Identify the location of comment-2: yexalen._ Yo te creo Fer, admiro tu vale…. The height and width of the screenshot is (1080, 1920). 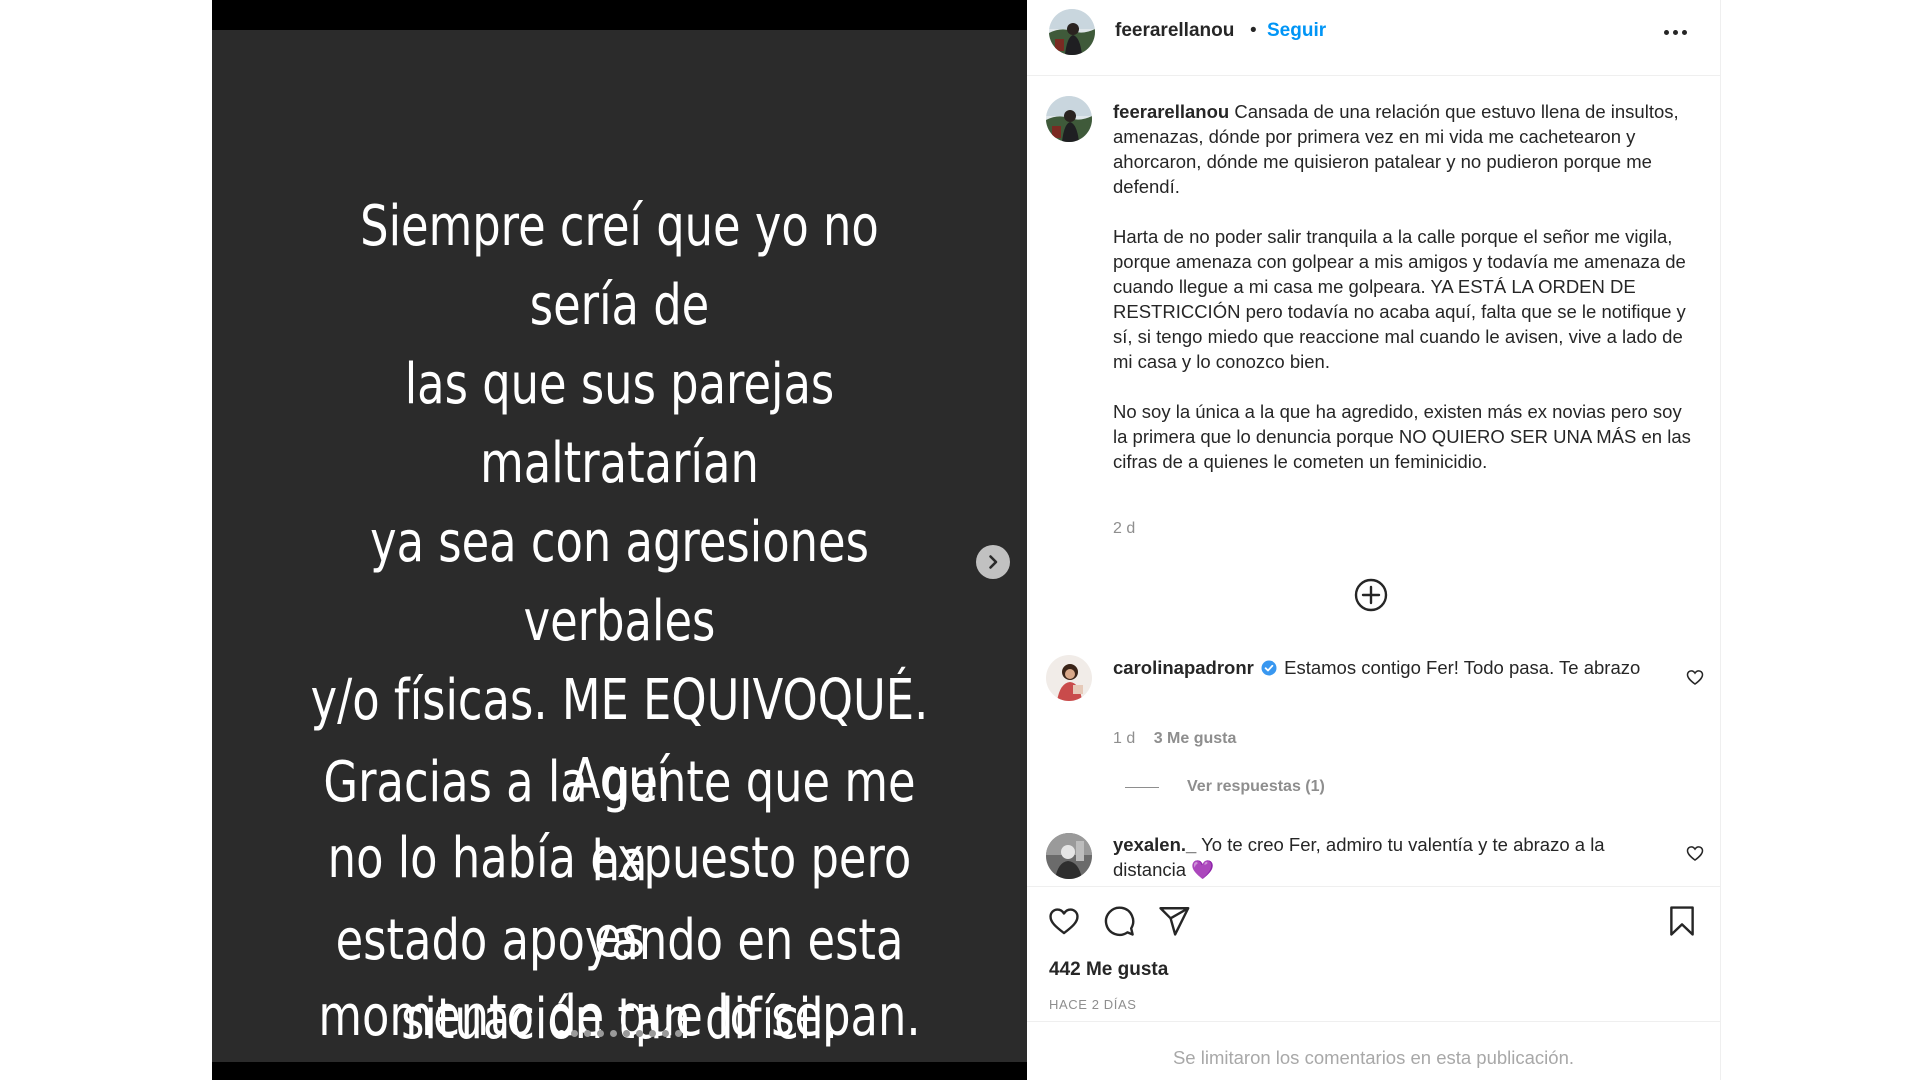
(1383, 857).